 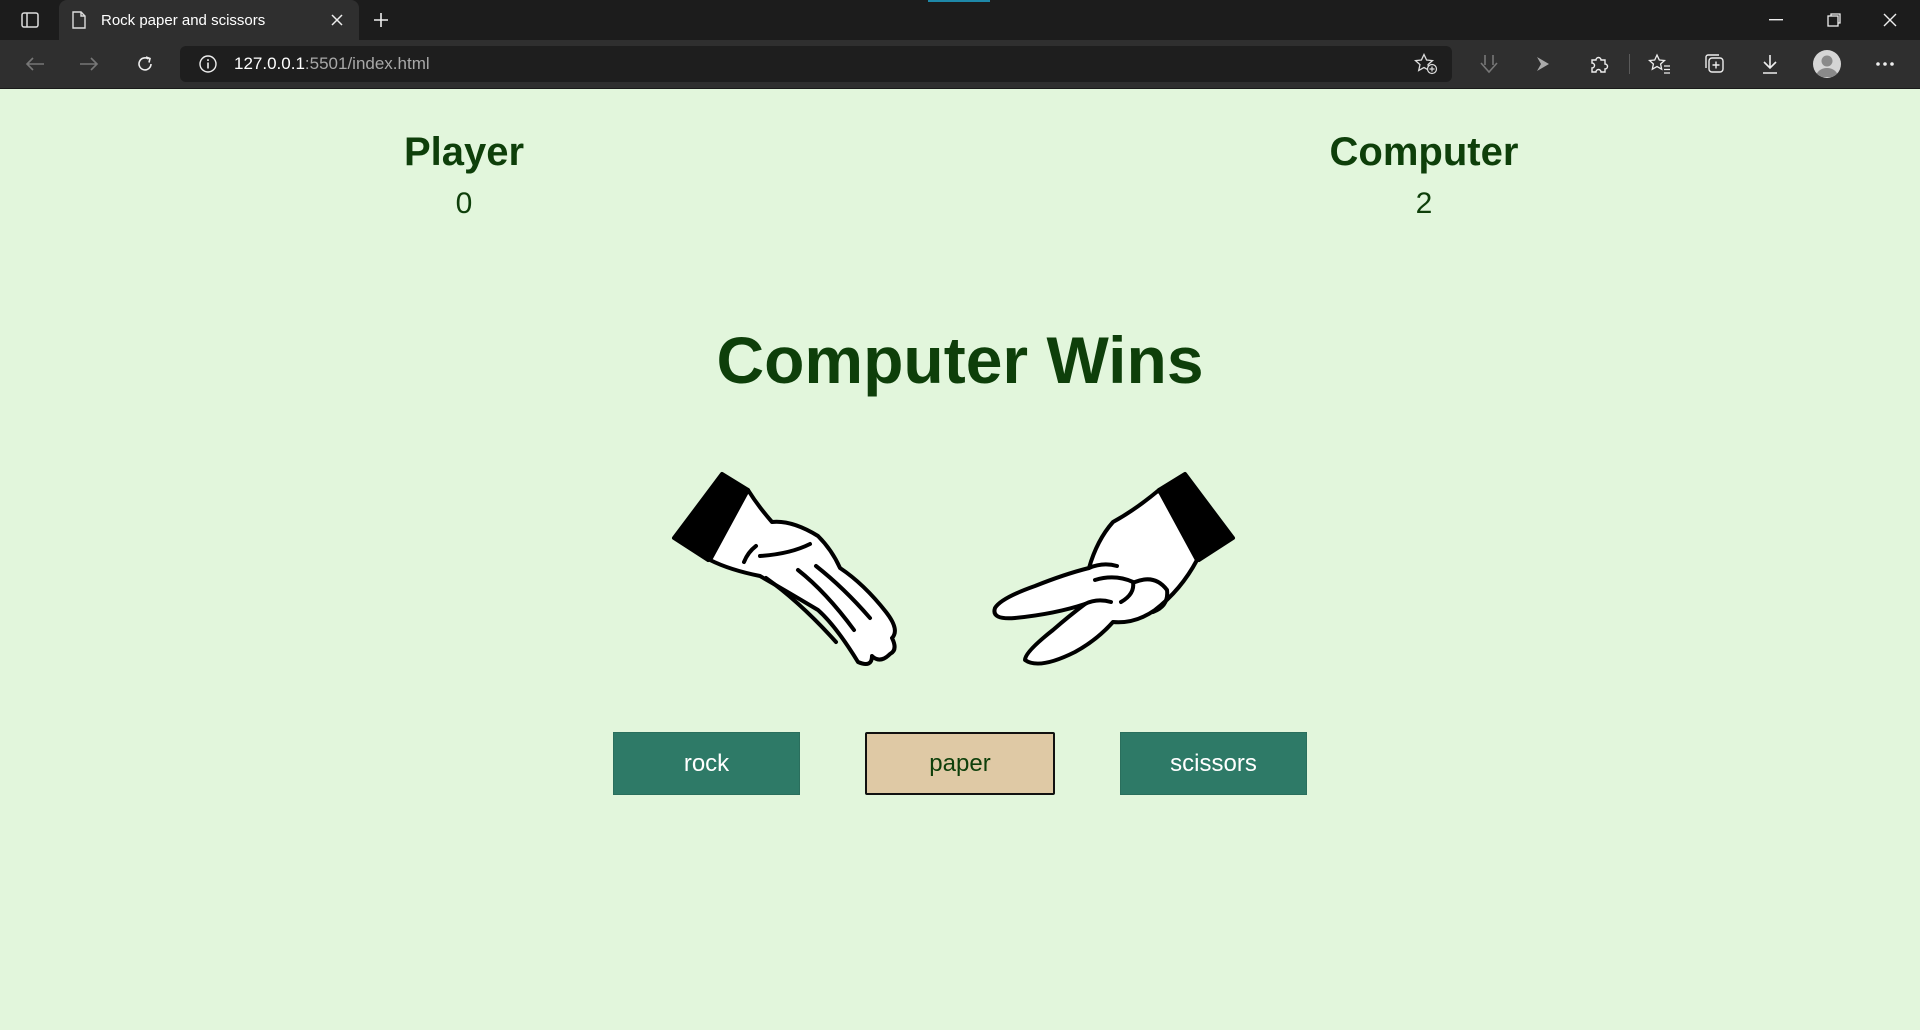 I want to click on refresh-icon, so click(x=145, y=64).